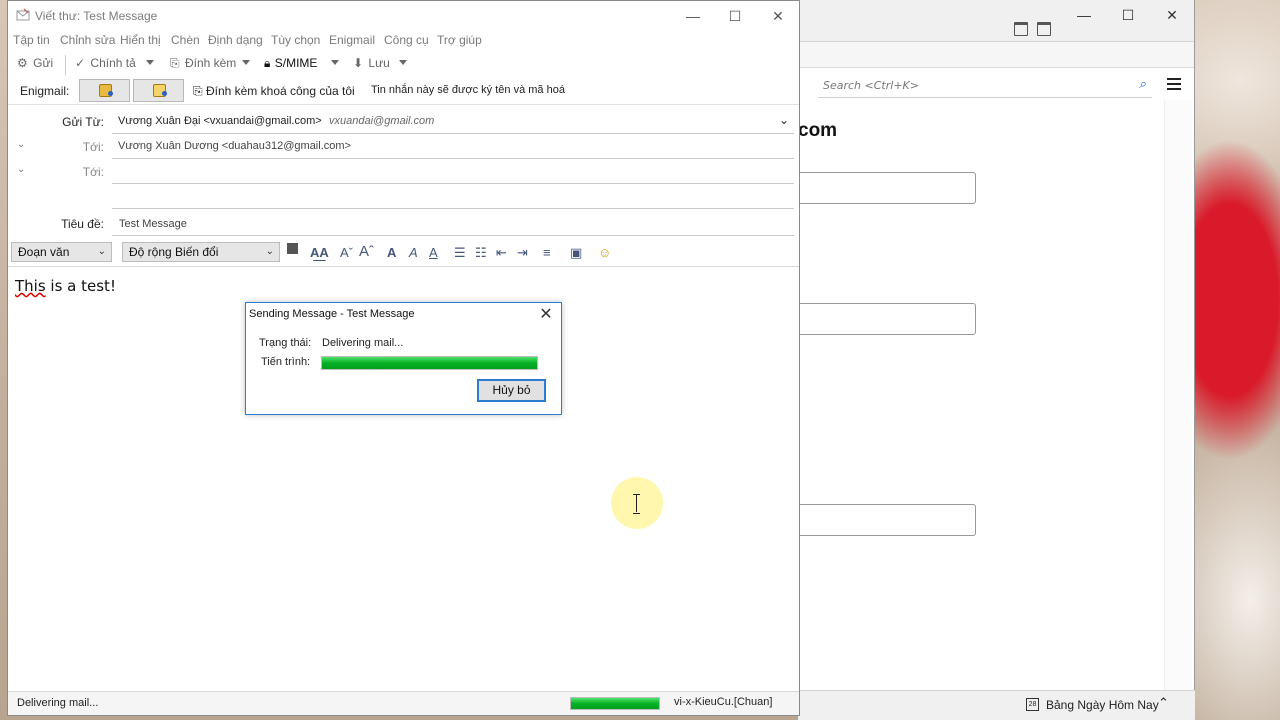 This screenshot has width=1280, height=720. I want to click on larger-text-icon: Aˆ, so click(366, 251).